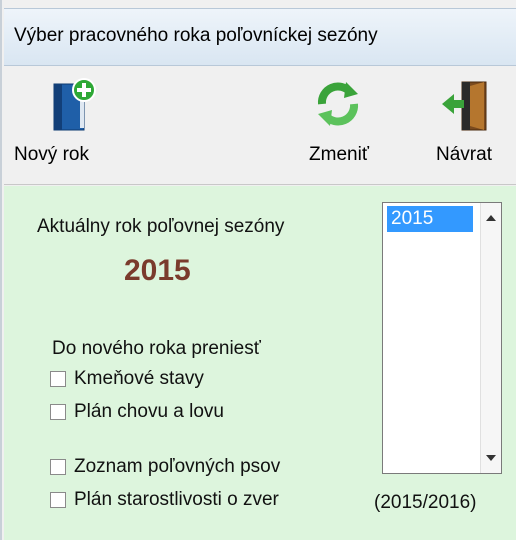 This screenshot has width=520, height=542. I want to click on return-label: Návrat, so click(464, 154).